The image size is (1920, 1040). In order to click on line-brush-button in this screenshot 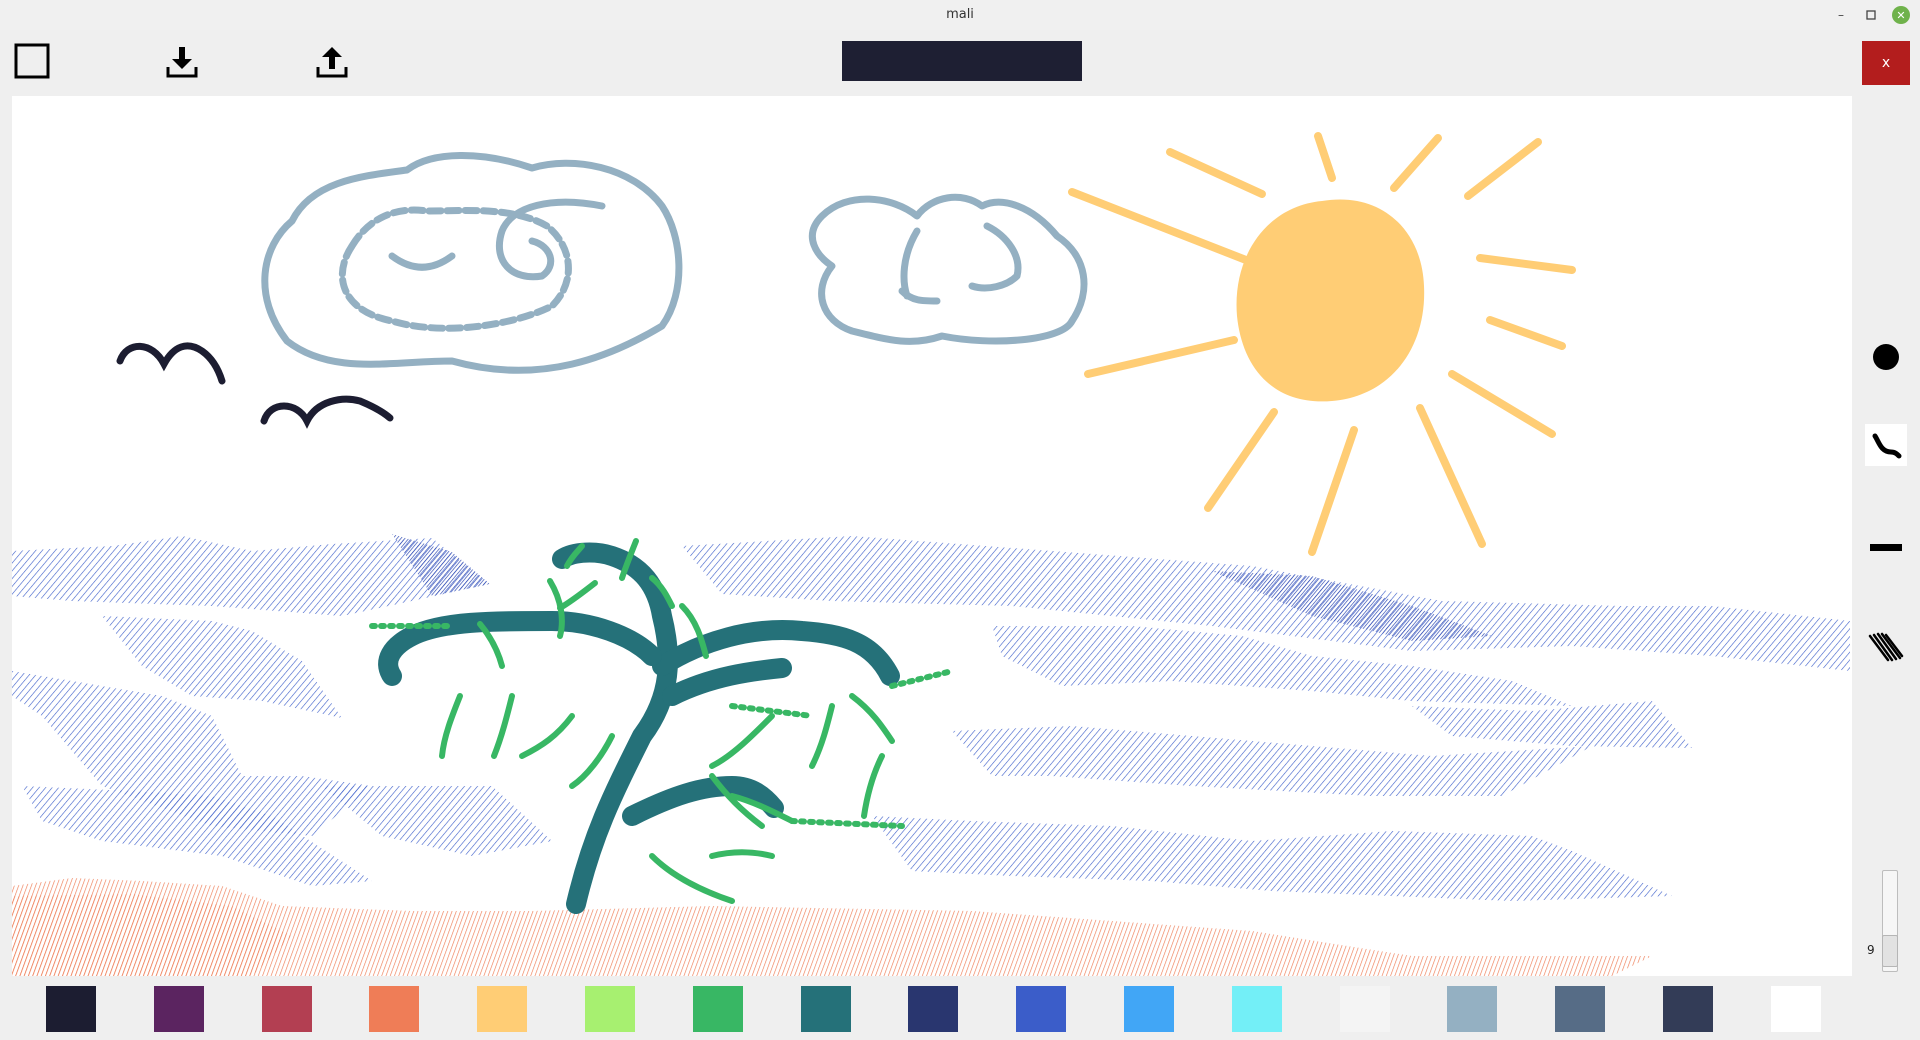, I will do `click(1886, 547)`.